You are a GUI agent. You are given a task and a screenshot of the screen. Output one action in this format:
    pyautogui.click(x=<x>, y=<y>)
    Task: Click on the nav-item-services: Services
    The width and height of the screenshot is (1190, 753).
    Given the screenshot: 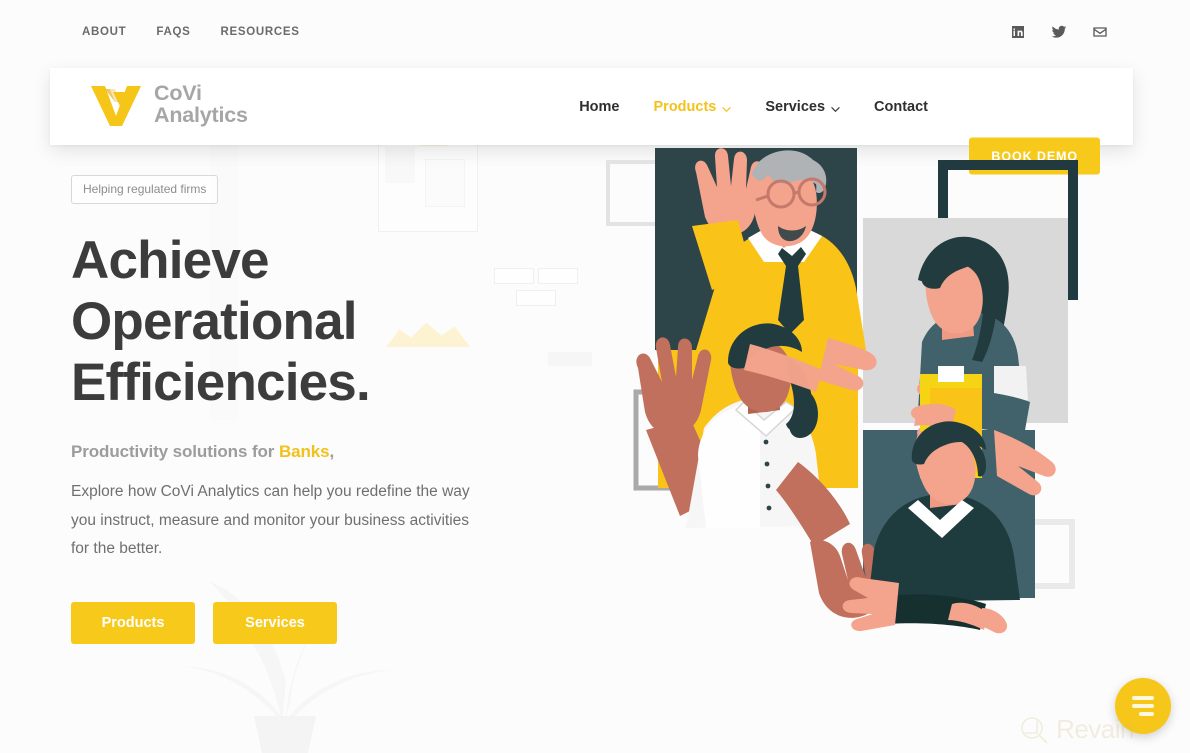 What is the action you would take?
    pyautogui.click(x=802, y=107)
    